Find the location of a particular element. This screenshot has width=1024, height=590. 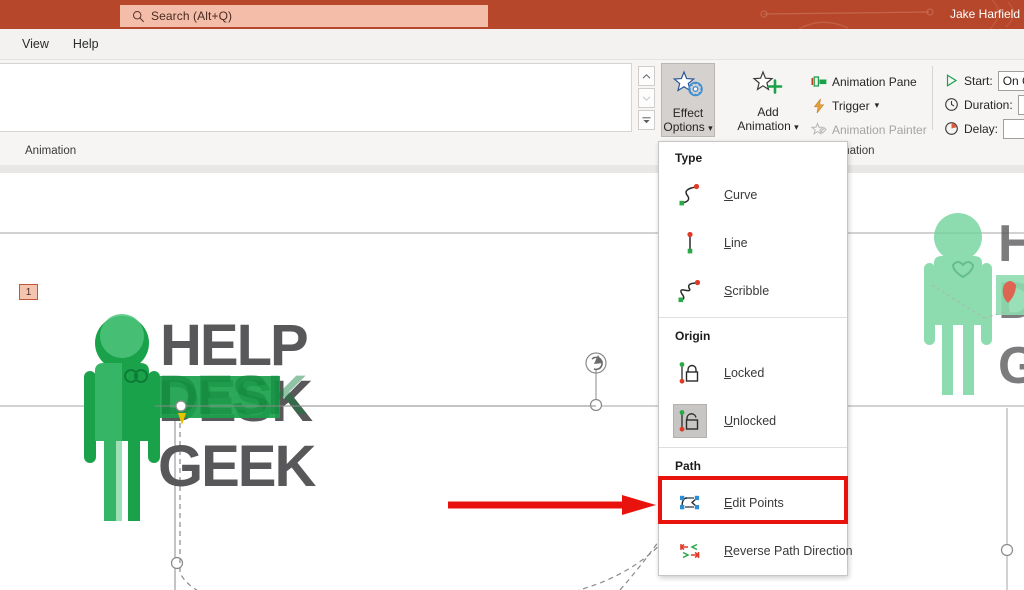

gallery-scroll-up-button is located at coordinates (646, 76).